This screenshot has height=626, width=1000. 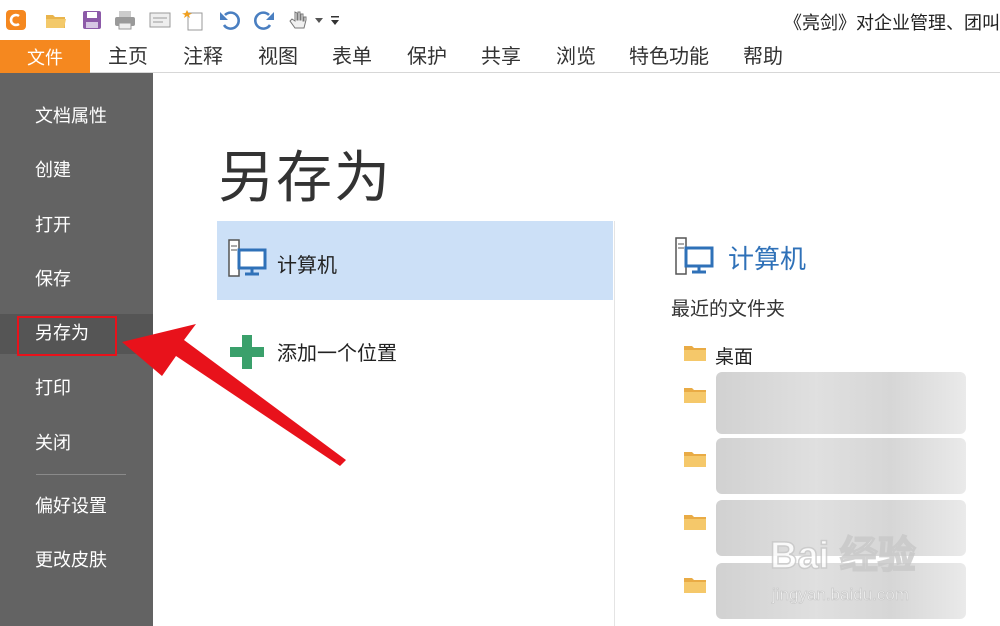 What do you see at coordinates (67, 336) in the screenshot?
I see `highlight-box` at bounding box center [67, 336].